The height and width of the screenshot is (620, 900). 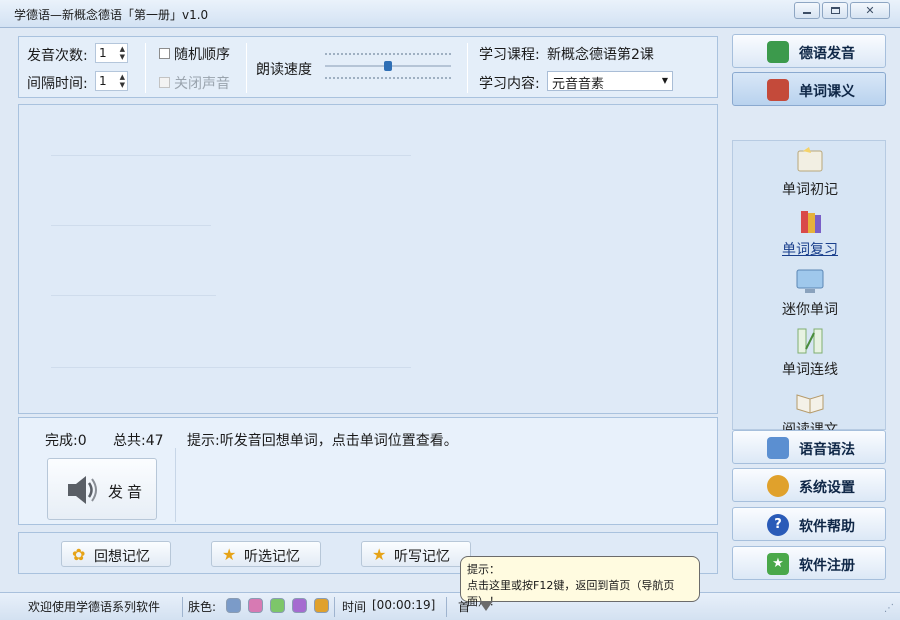 I want to click on resize-grip-icon: ⋰, so click(x=889, y=608).